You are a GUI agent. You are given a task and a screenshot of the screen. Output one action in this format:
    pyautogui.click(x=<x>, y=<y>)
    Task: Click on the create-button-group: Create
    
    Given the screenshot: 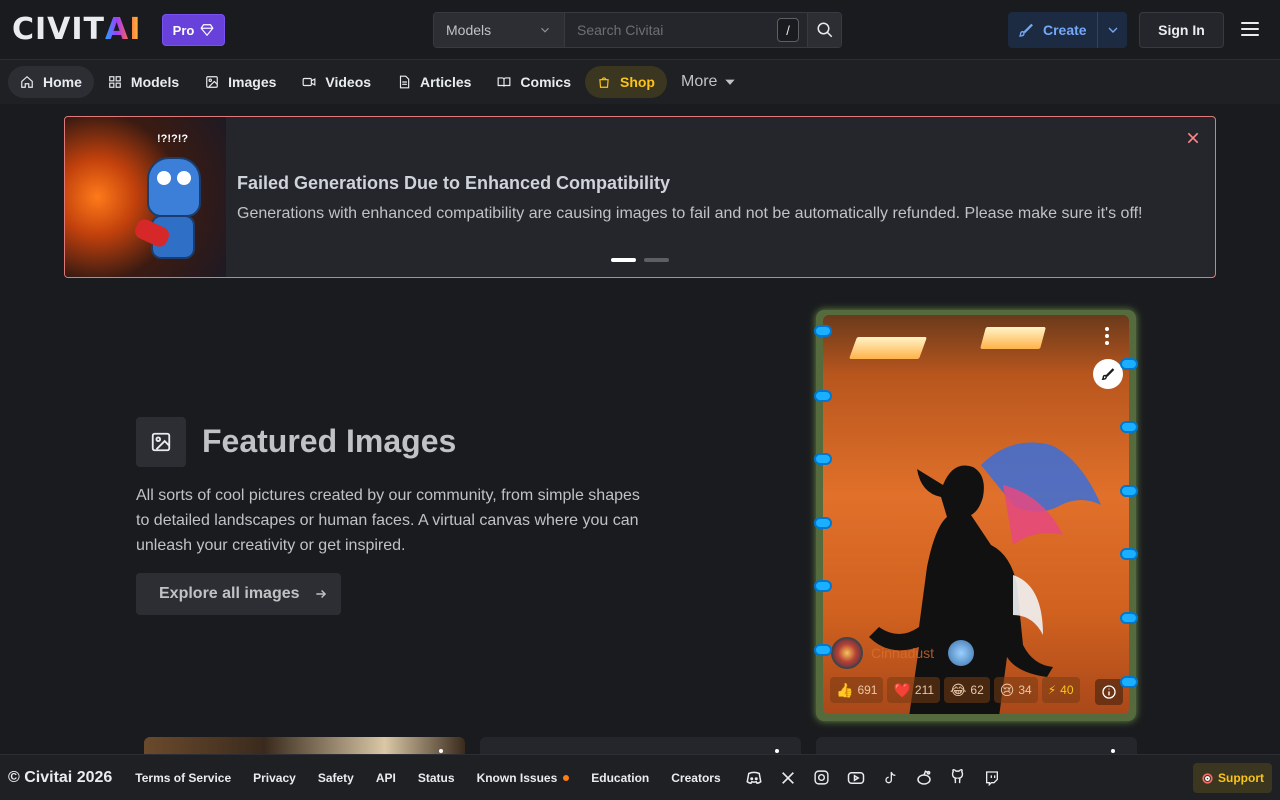 What is the action you would take?
    pyautogui.click(x=1067, y=30)
    